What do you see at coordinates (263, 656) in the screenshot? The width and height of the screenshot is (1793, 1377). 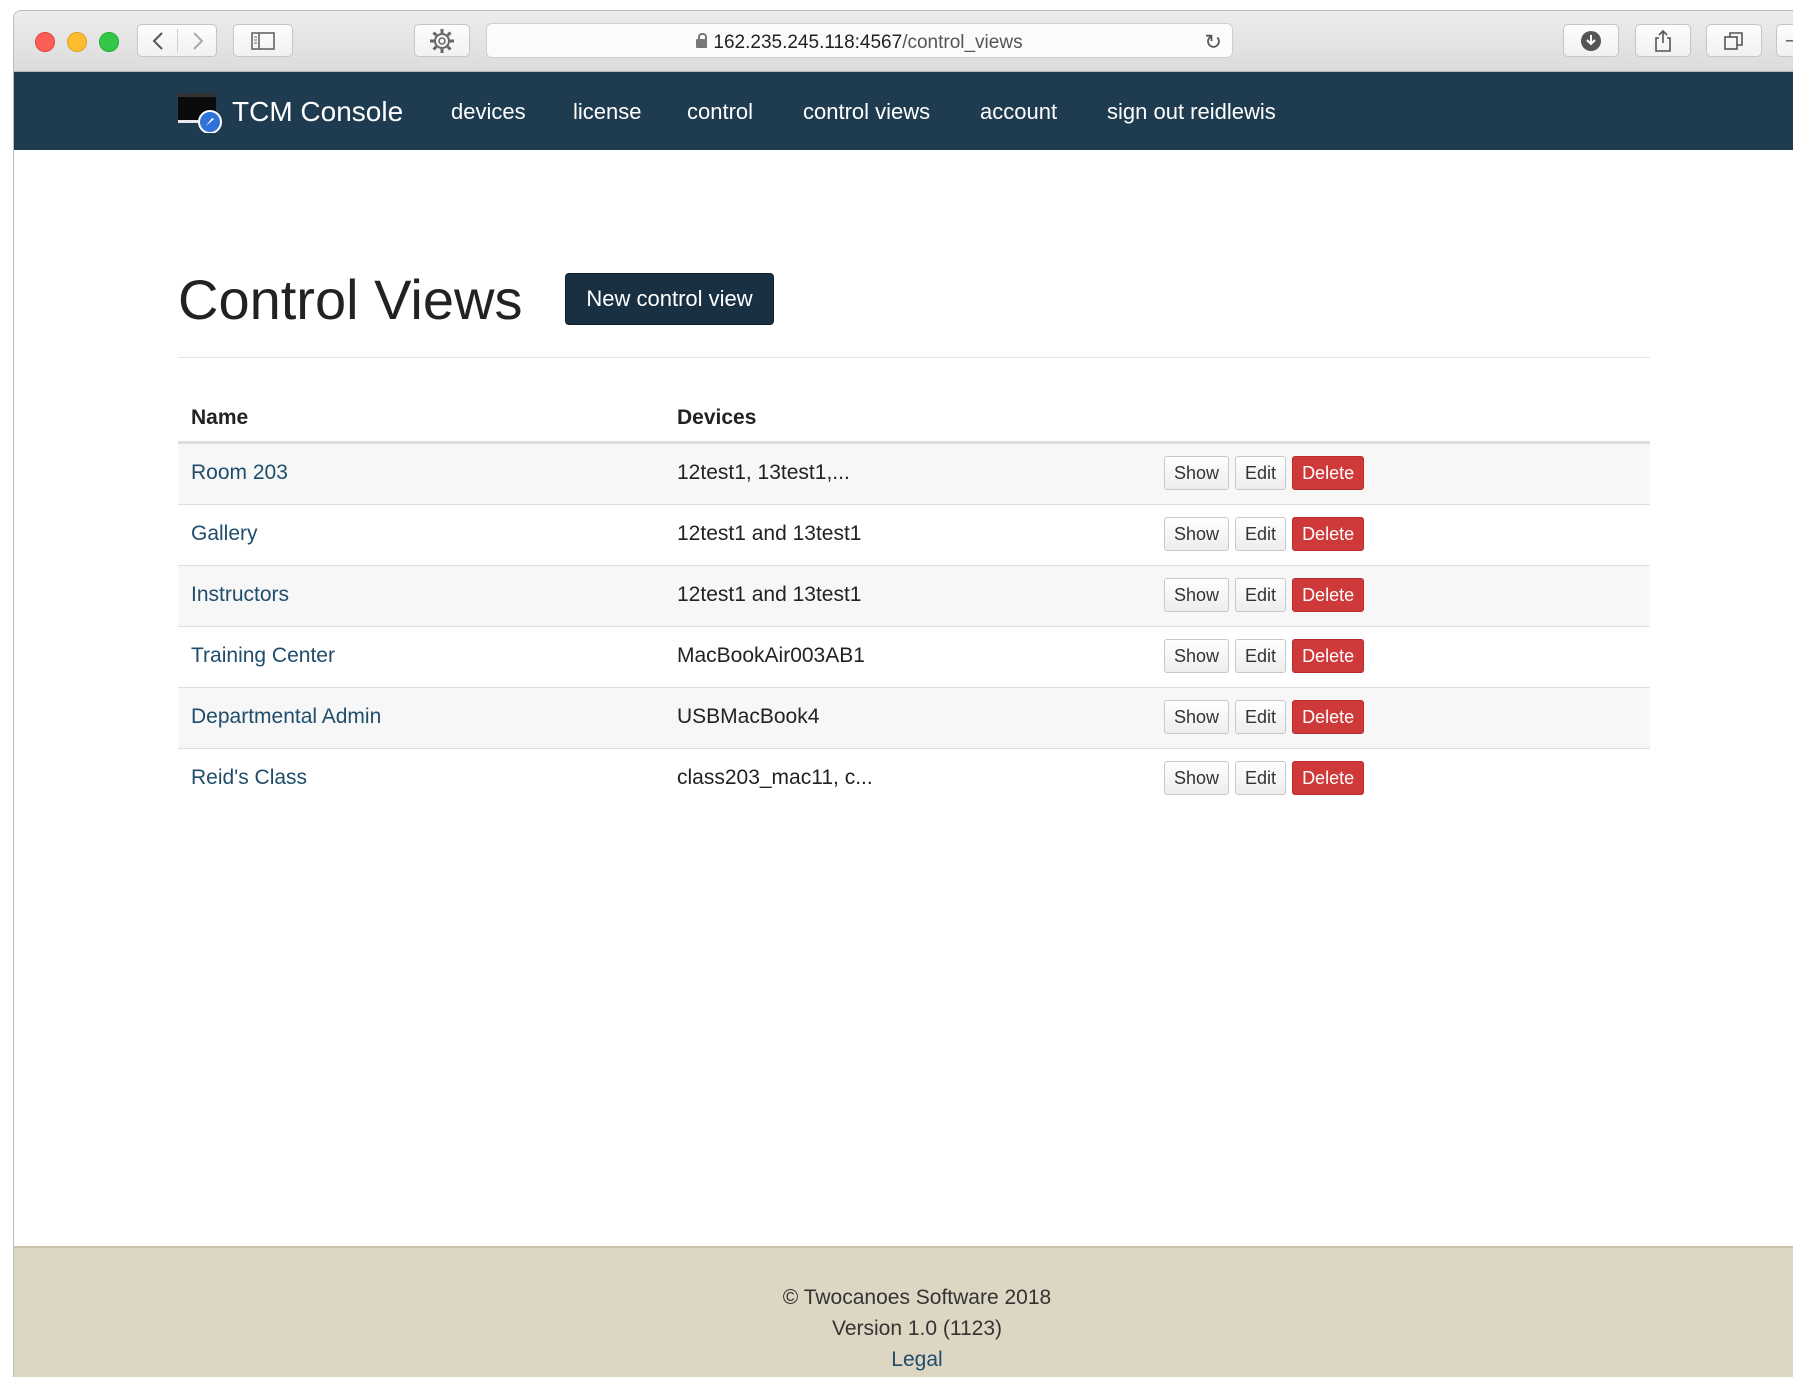 I see `control-view-name-link: Training Center` at bounding box center [263, 656].